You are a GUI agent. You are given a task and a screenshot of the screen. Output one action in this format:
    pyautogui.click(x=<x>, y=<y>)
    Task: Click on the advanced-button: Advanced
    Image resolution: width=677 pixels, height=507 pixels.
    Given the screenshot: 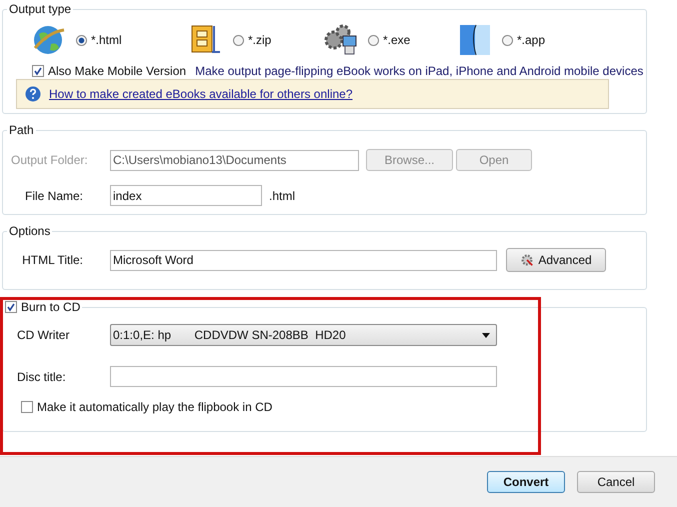 What is the action you would take?
    pyautogui.click(x=556, y=260)
    